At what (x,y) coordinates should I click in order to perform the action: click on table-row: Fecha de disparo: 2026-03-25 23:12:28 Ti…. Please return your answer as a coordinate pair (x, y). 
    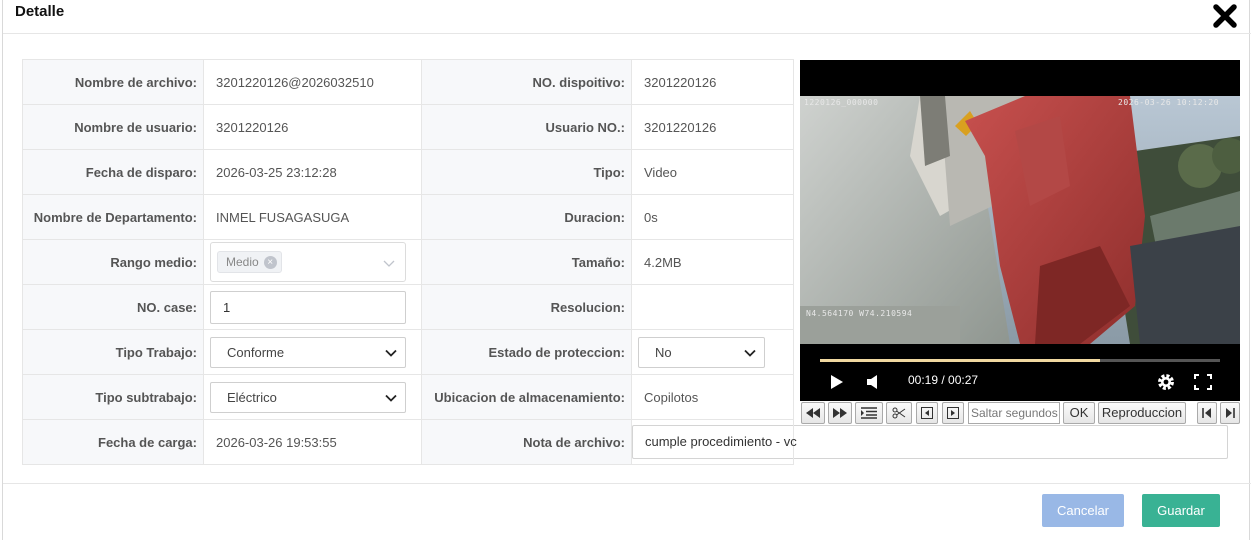
    Looking at the image, I should click on (408, 172).